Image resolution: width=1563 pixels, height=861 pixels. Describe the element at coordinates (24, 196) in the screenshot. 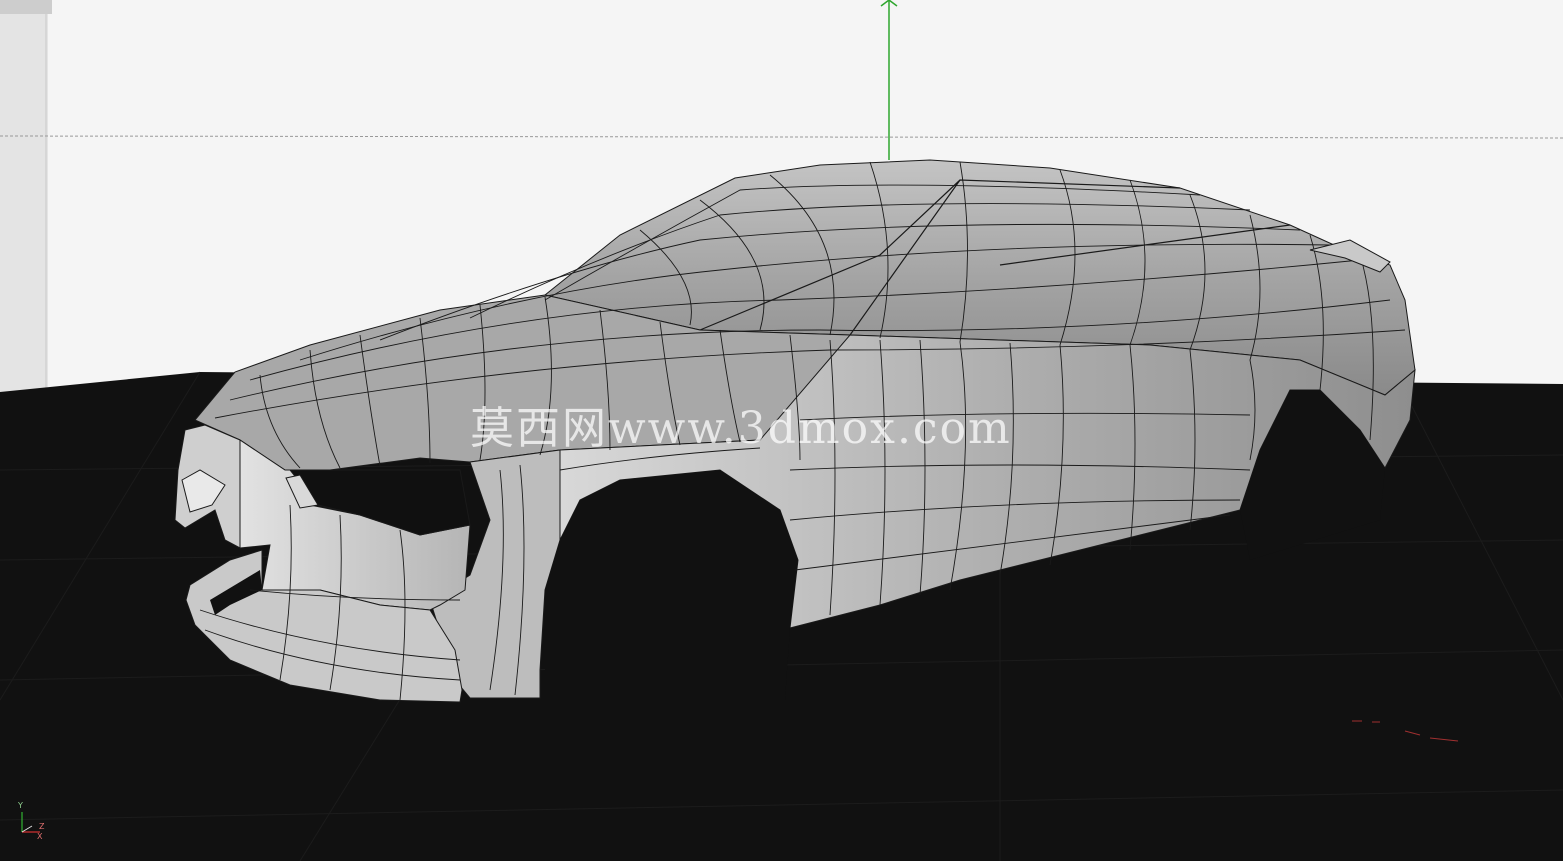

I see `left-tool-strip` at that location.